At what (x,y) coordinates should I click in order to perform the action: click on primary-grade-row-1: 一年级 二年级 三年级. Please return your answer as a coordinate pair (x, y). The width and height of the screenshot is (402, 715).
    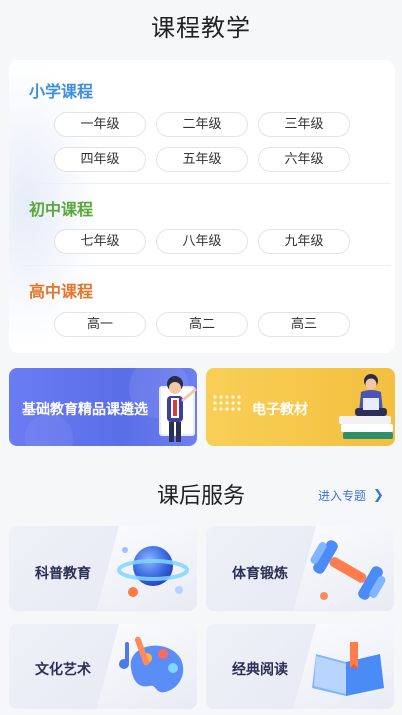
    Looking at the image, I should click on (202, 125).